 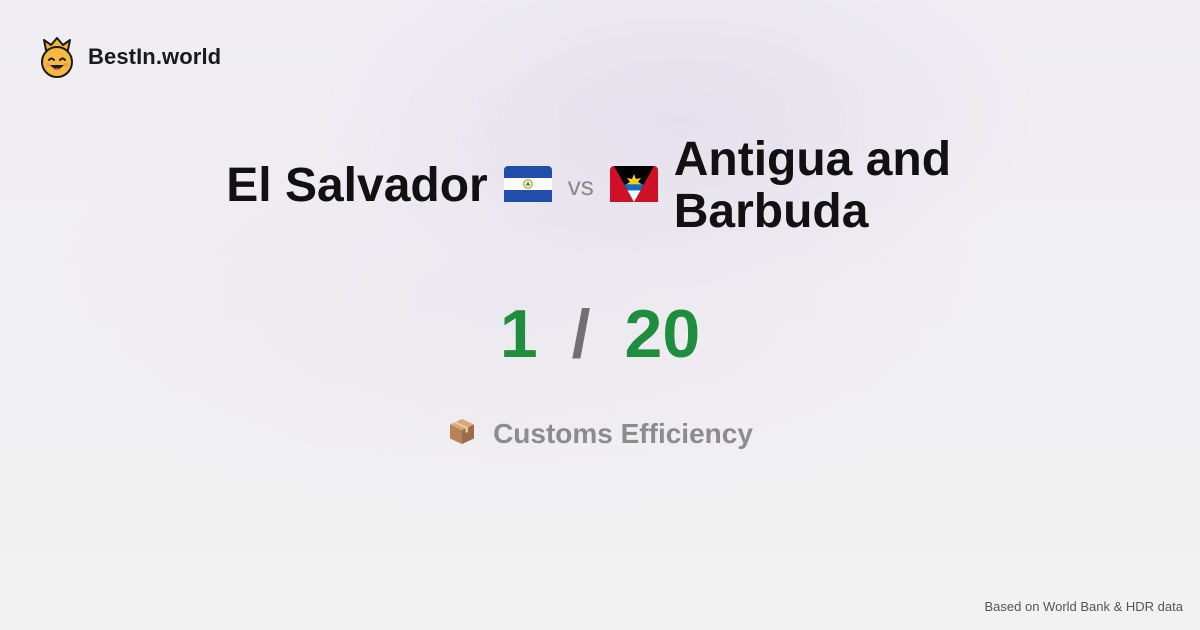 I want to click on score-right: 20, so click(x=662, y=334).